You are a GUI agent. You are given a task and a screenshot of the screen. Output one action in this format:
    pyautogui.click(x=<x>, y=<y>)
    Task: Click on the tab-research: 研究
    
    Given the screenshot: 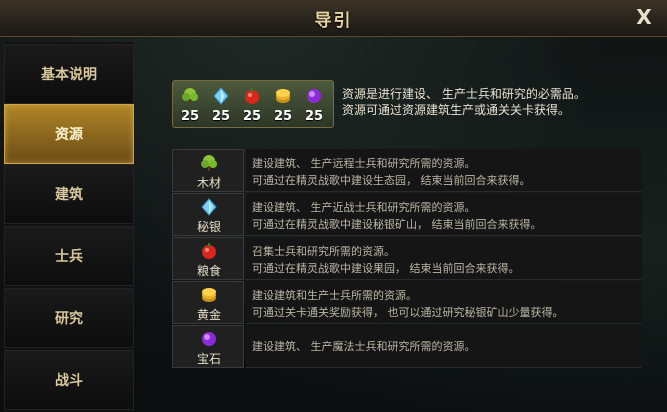 What is the action you would take?
    pyautogui.click(x=69, y=318)
    